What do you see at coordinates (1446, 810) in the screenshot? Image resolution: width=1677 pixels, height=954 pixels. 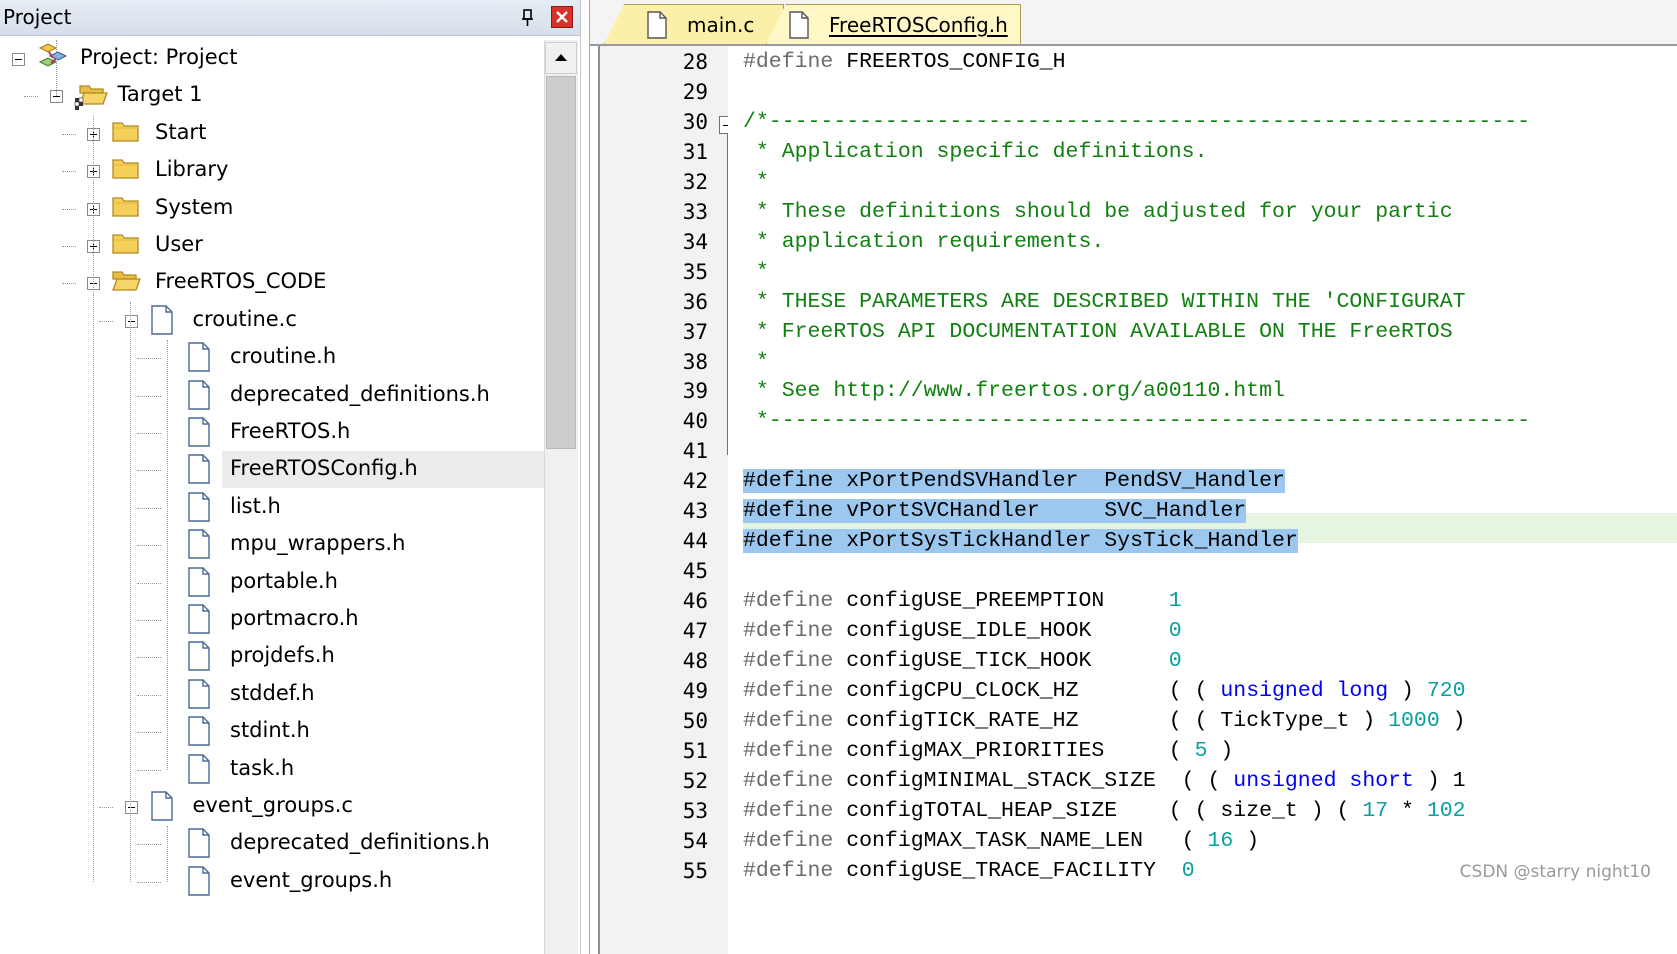 I see `number-literal: 102` at bounding box center [1446, 810].